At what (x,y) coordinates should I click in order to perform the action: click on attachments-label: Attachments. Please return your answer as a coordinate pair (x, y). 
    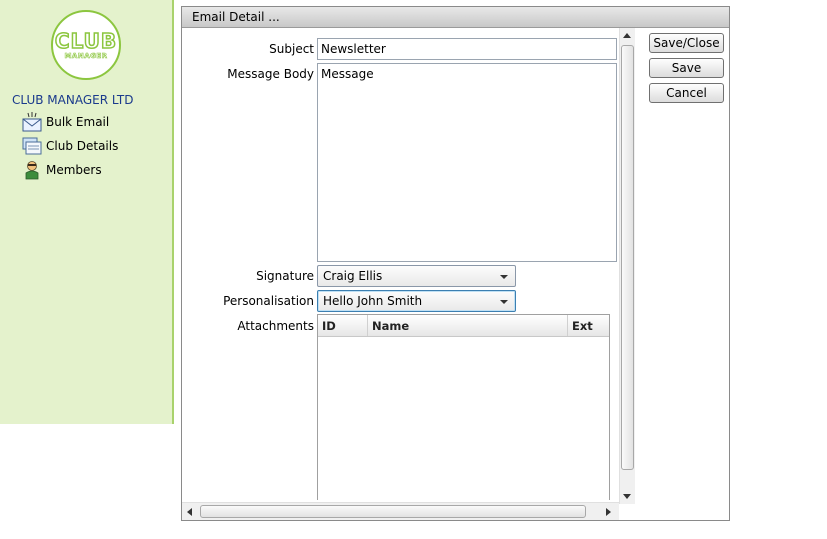
    Looking at the image, I should click on (275, 326).